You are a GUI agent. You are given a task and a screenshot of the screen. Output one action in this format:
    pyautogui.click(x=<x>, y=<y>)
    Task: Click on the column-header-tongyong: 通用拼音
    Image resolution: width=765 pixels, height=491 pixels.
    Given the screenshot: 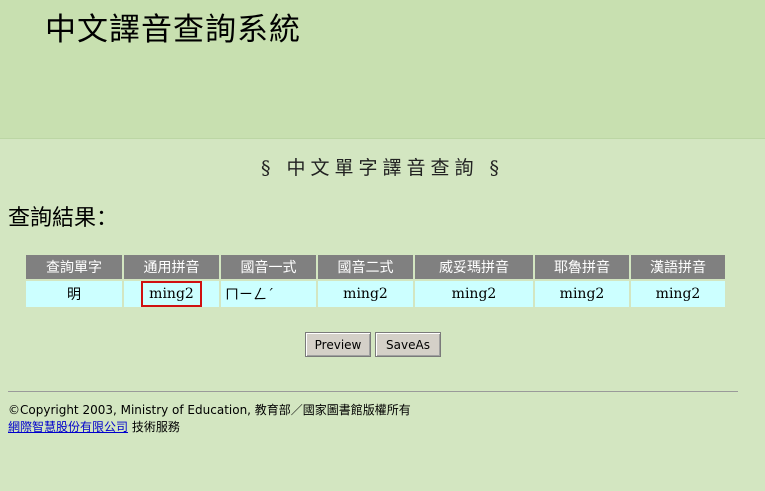 What is the action you would take?
    pyautogui.click(x=171, y=267)
    